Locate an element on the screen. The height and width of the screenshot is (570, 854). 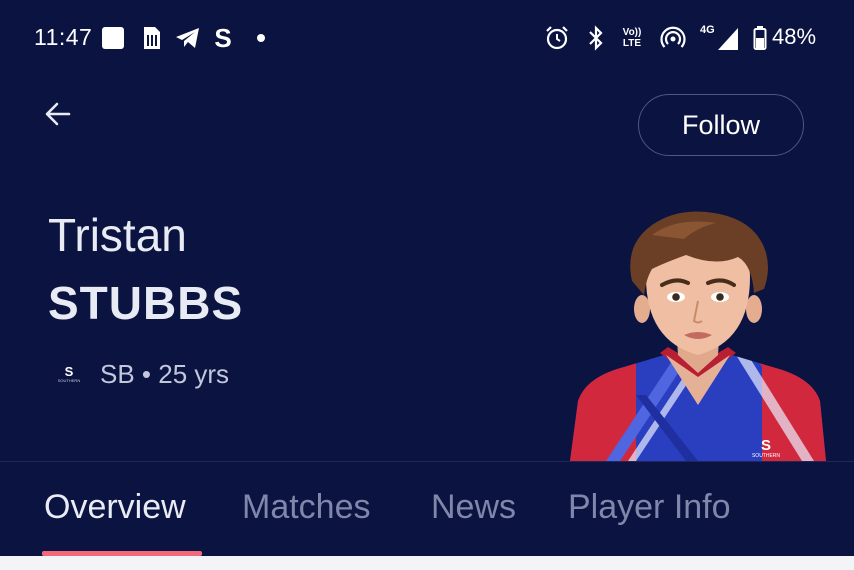
jersey-logo-sub: SOUTHERN is located at coordinates (766, 456).